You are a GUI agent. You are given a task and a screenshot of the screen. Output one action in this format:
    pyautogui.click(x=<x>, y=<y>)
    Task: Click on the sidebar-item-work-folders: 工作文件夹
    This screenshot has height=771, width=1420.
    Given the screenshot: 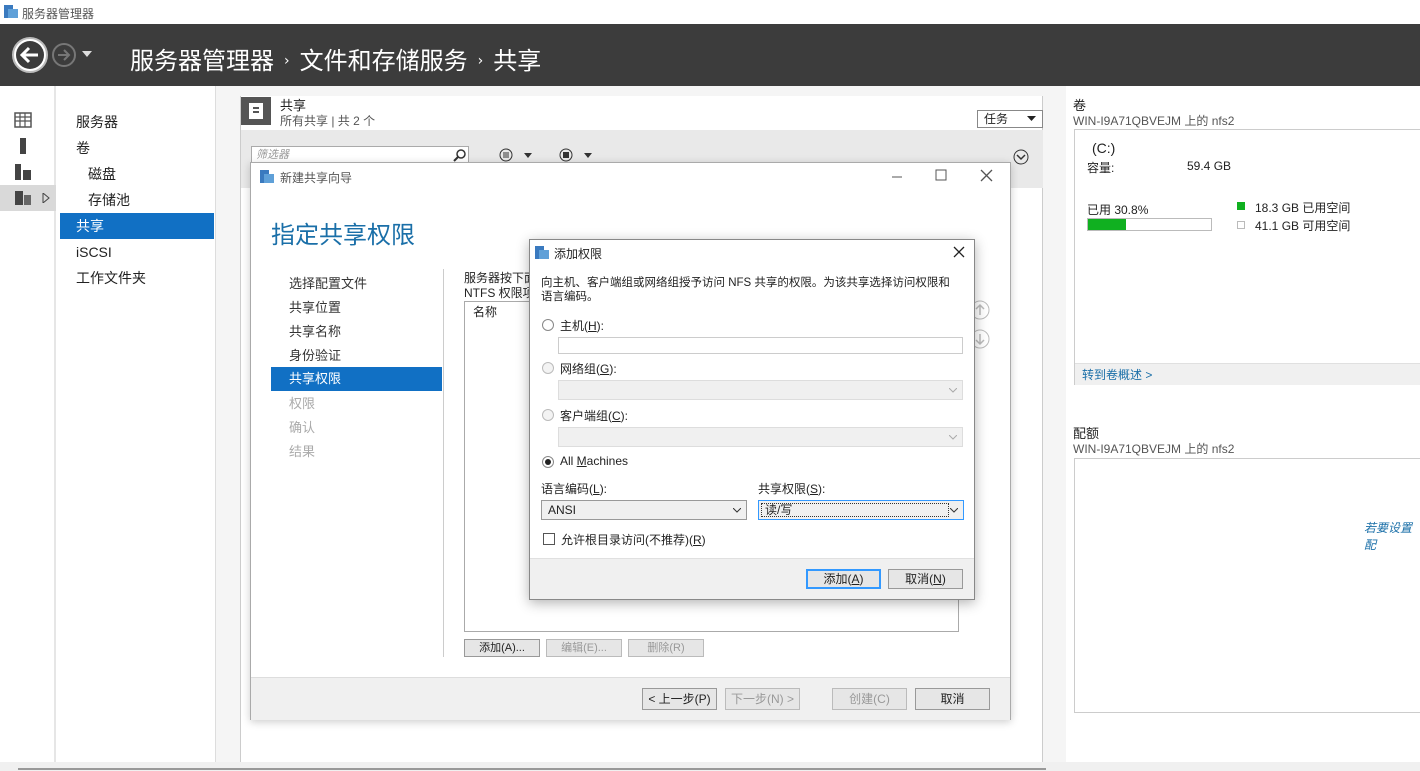 What is the action you would take?
    pyautogui.click(x=137, y=278)
    